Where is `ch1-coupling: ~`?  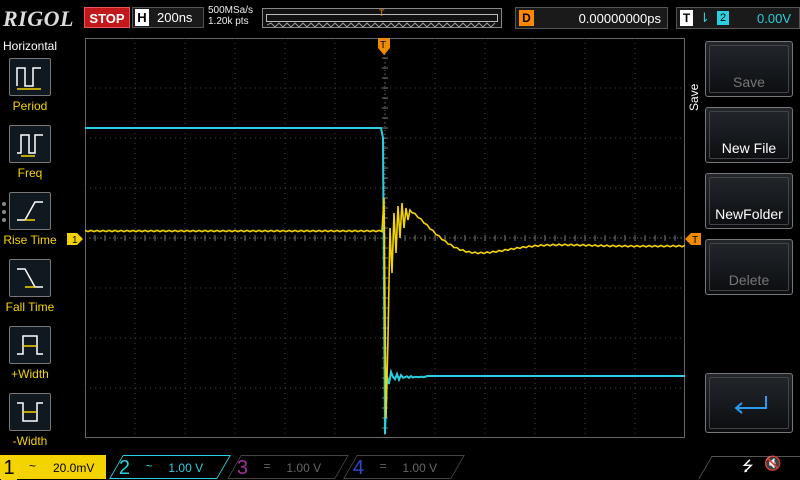
ch1-coupling: ~ is located at coordinates (33, 466).